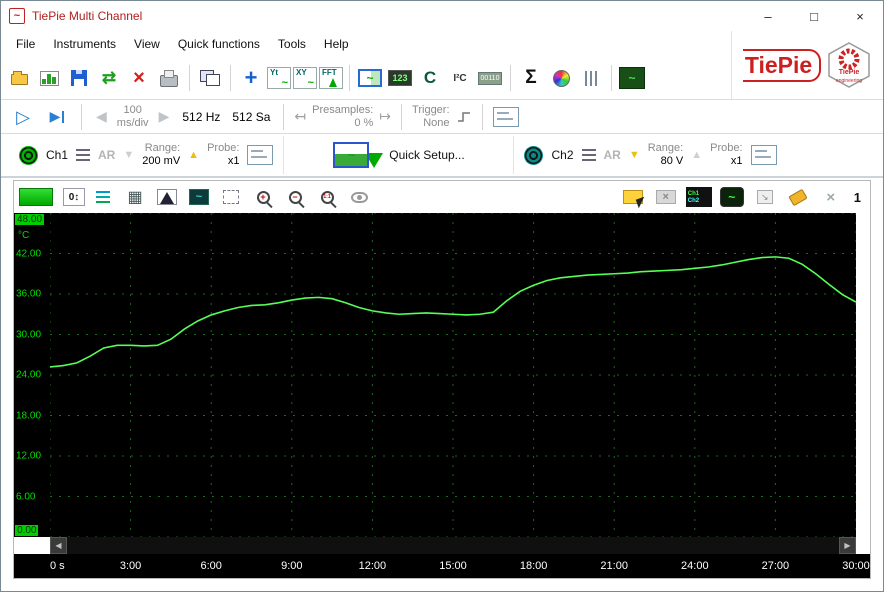 This screenshot has height=592, width=884. Describe the element at coordinates (193, 155) in the screenshot. I see `ch1-overrange-icon: ▲` at that location.